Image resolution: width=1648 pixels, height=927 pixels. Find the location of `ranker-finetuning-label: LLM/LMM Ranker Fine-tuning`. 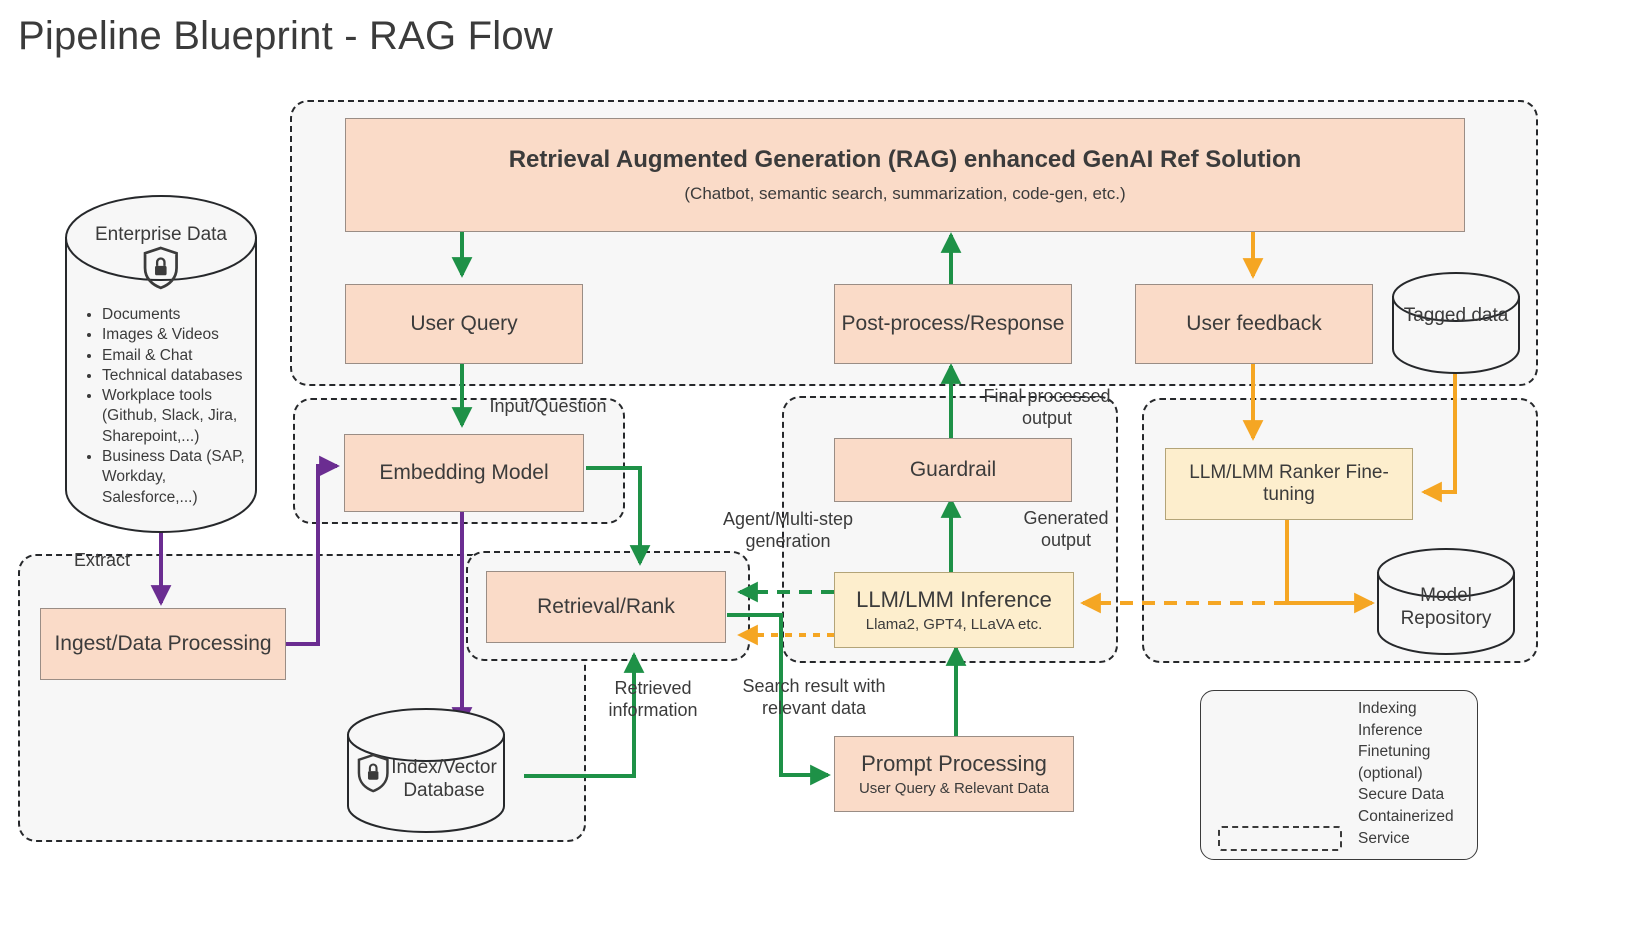

ranker-finetuning-label: LLM/LMM Ranker Fine-tuning is located at coordinates (1289, 483).